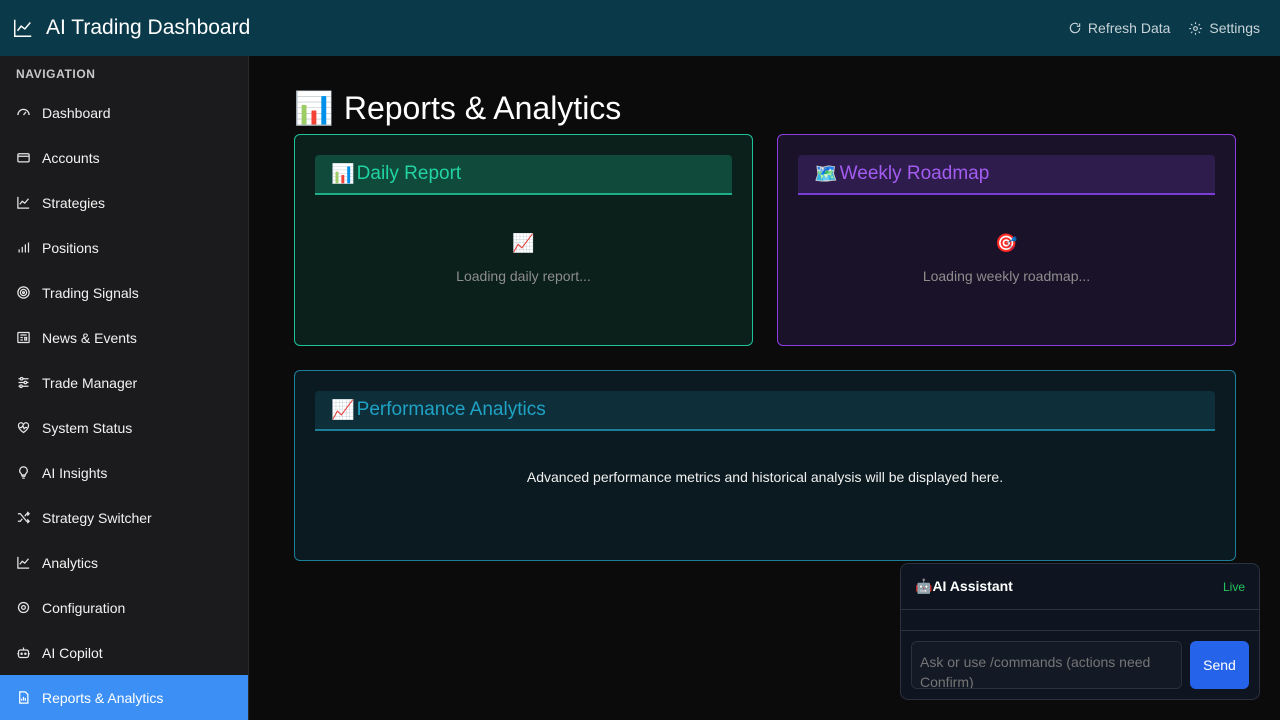 The height and width of the screenshot is (720, 1280). What do you see at coordinates (826, 174) in the screenshot?
I see `map-emoji-icon: 🗺️` at bounding box center [826, 174].